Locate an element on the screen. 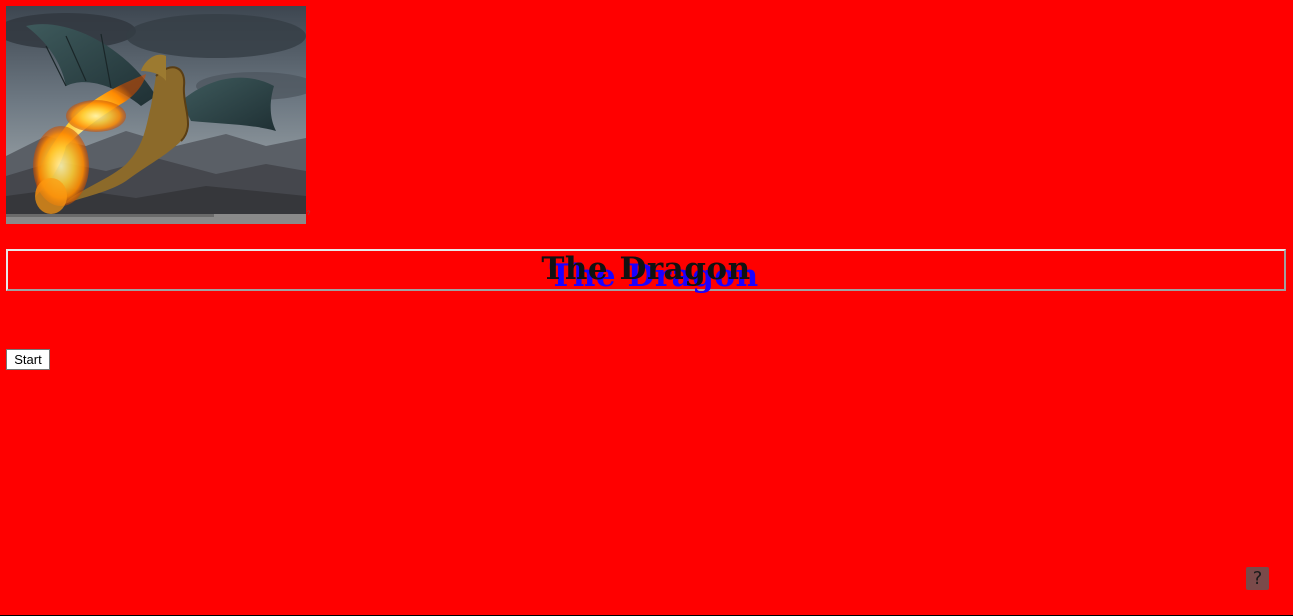 The width and height of the screenshot is (1293, 616). page-title: The Dragon is located at coordinates (646, 269).